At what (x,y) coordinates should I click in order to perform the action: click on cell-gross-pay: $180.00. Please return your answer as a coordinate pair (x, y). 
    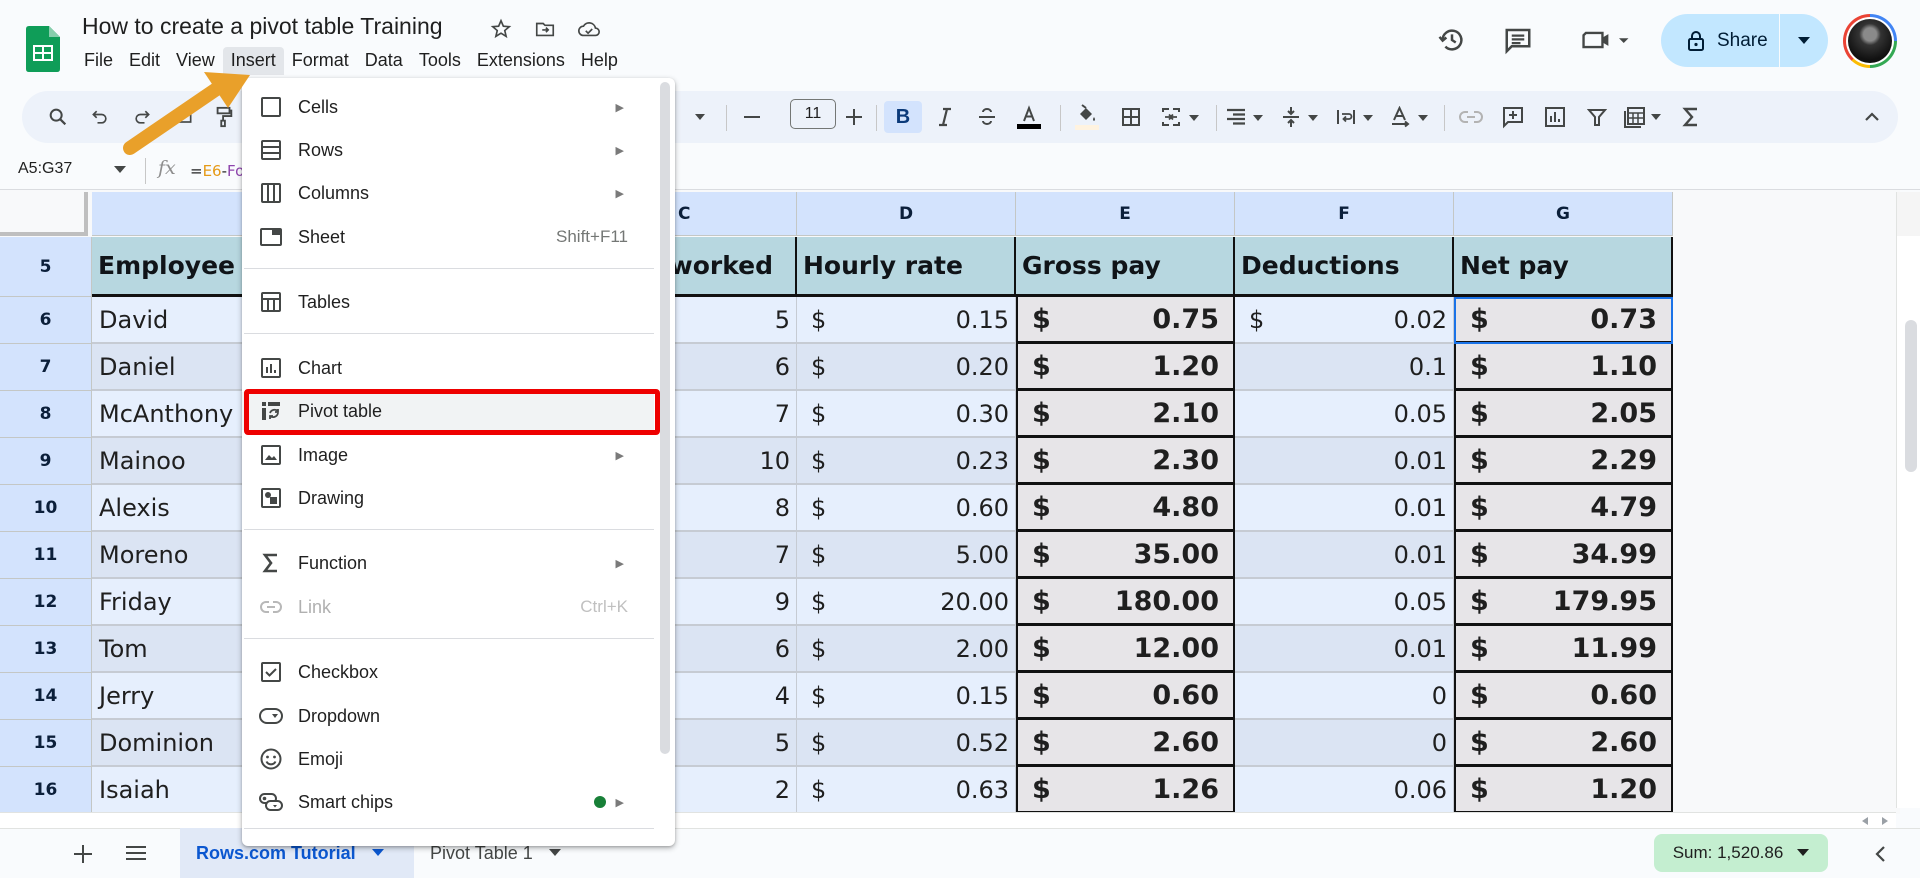
    Looking at the image, I should click on (1125, 602).